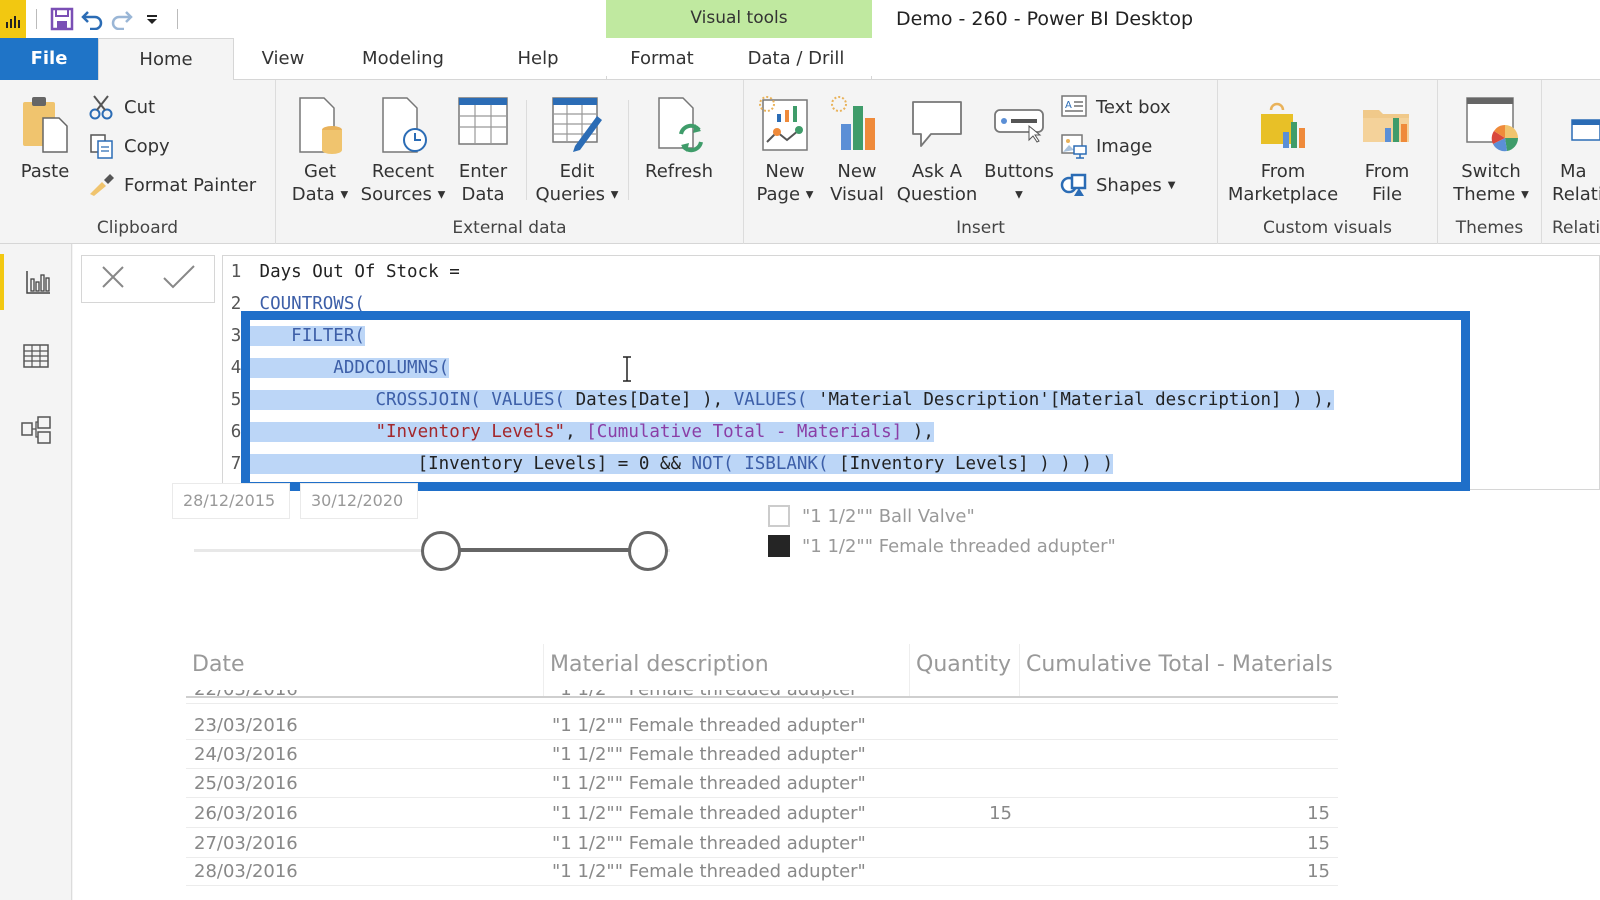 The height and width of the screenshot is (900, 1600). I want to click on commit-formula-button, so click(179, 279).